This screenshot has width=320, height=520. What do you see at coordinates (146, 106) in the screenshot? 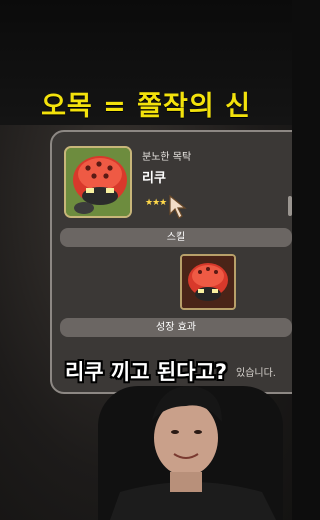
I see `video-headline: 오목 = 쫄작의 신` at bounding box center [146, 106].